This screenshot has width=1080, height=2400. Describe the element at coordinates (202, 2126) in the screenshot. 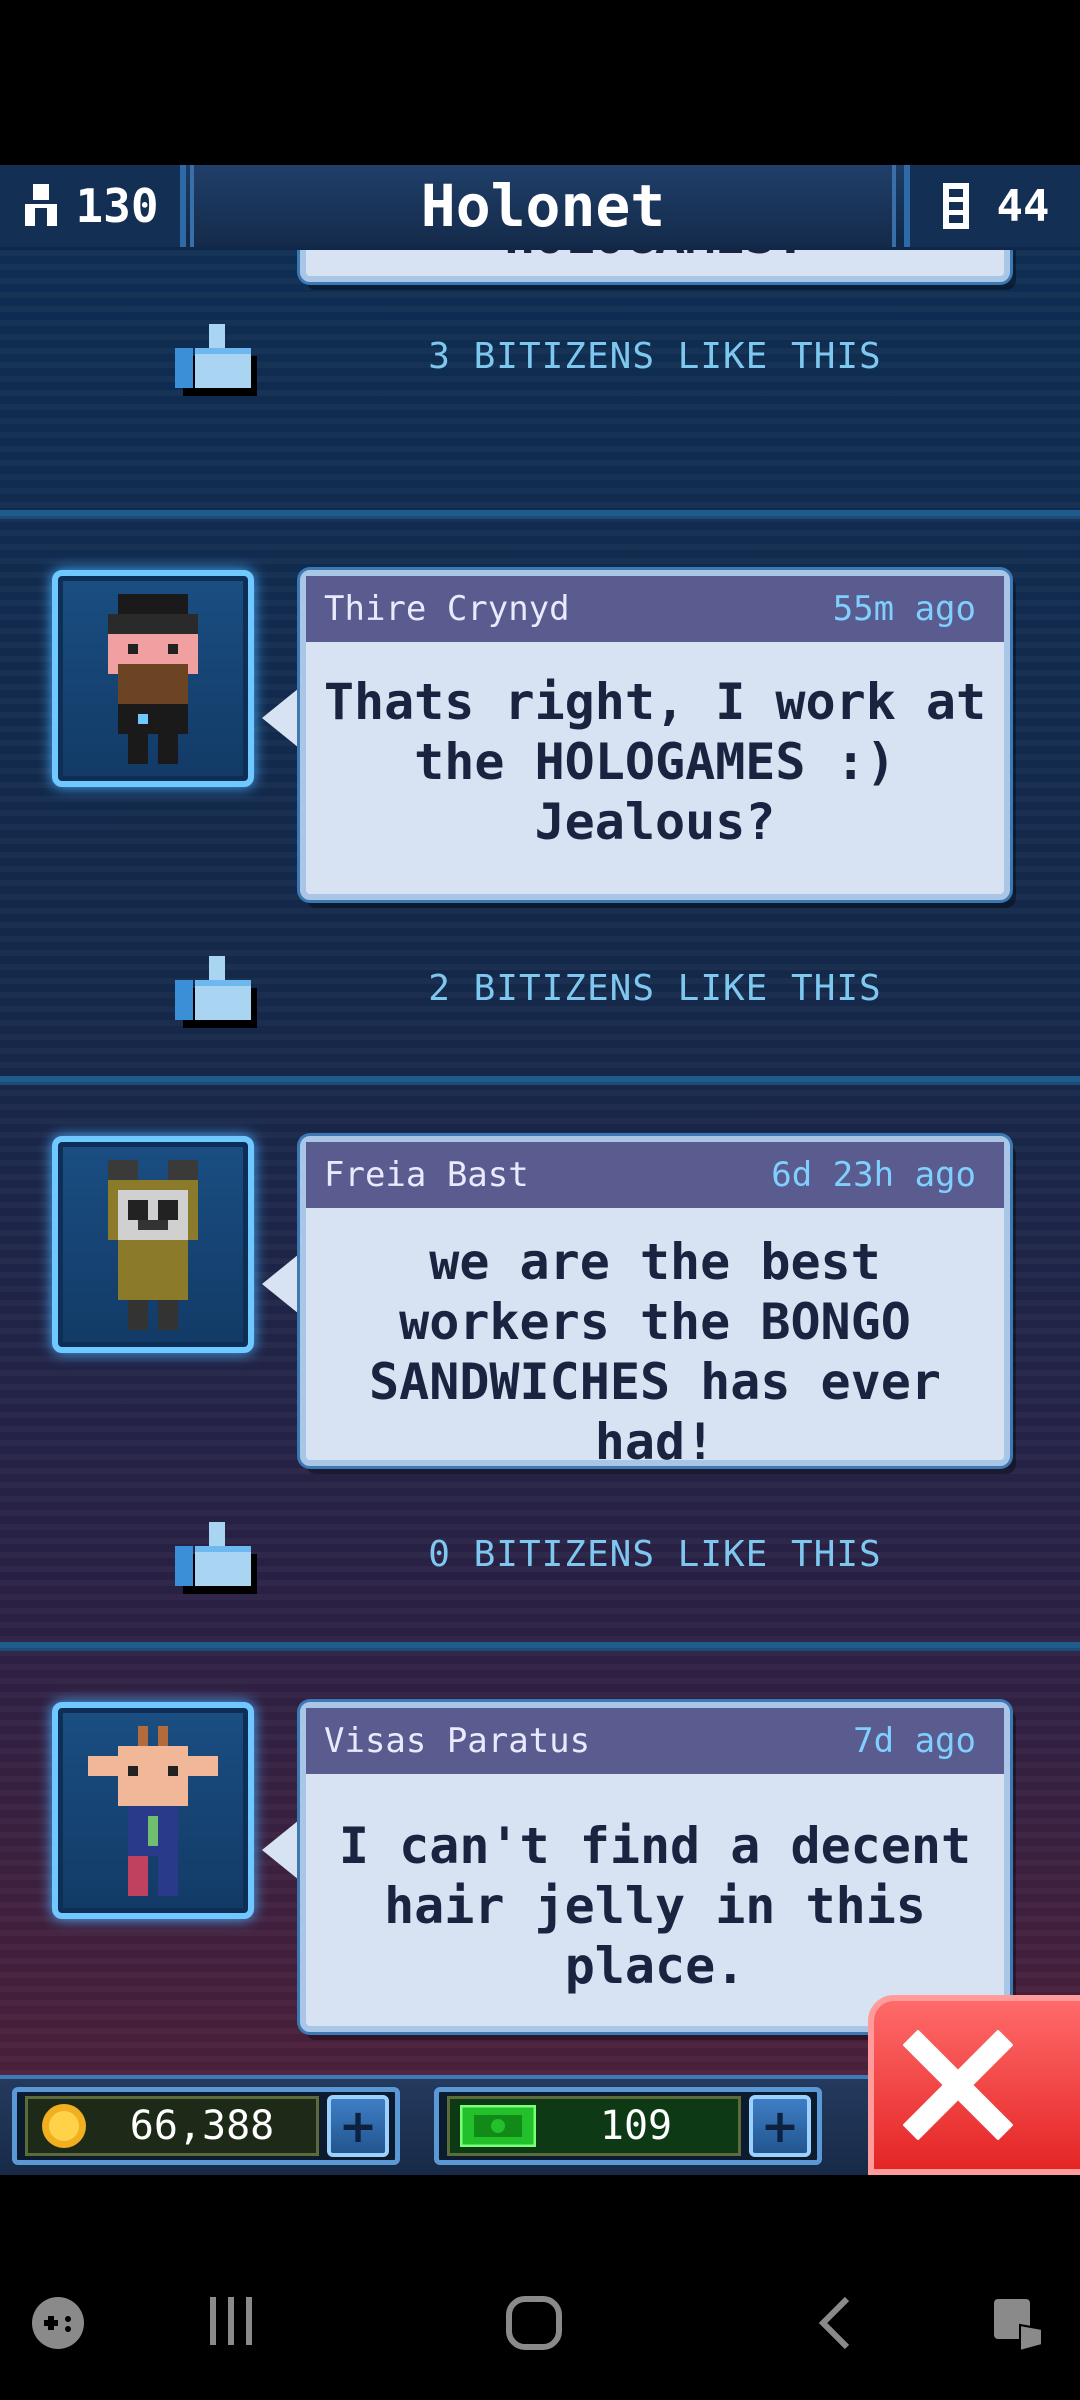

I see `coins-count: 66,388` at that location.